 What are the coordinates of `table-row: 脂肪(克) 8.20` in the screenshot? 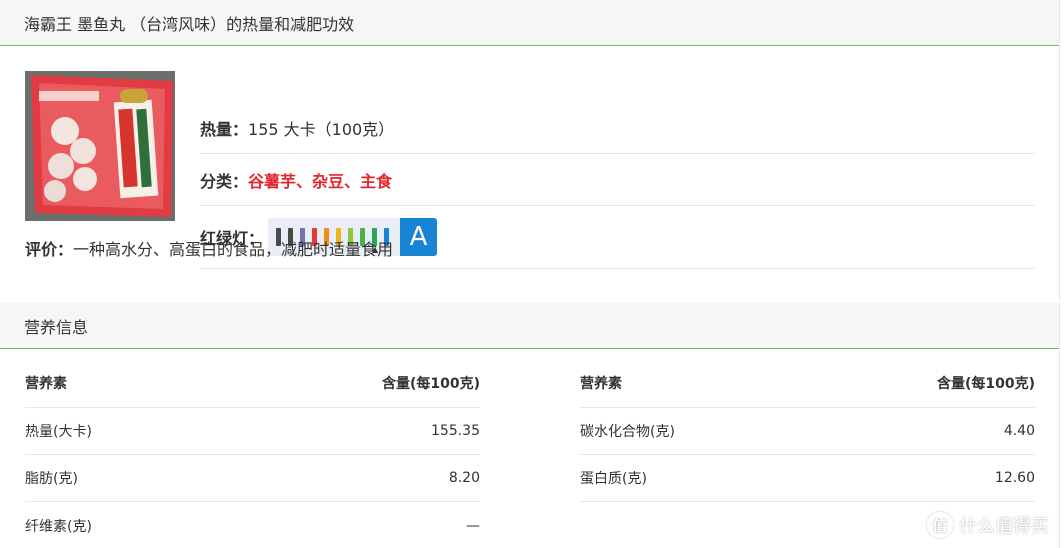 It's located at (252, 478).